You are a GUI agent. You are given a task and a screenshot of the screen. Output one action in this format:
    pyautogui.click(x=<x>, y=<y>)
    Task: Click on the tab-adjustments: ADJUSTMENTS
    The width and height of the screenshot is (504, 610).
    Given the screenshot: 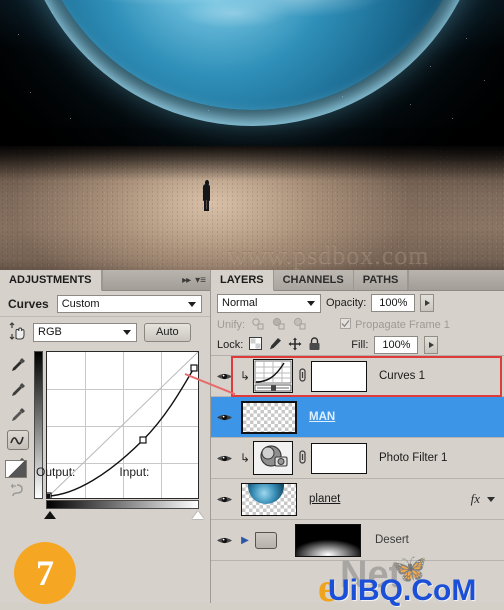 What is the action you would take?
    pyautogui.click(x=51, y=280)
    